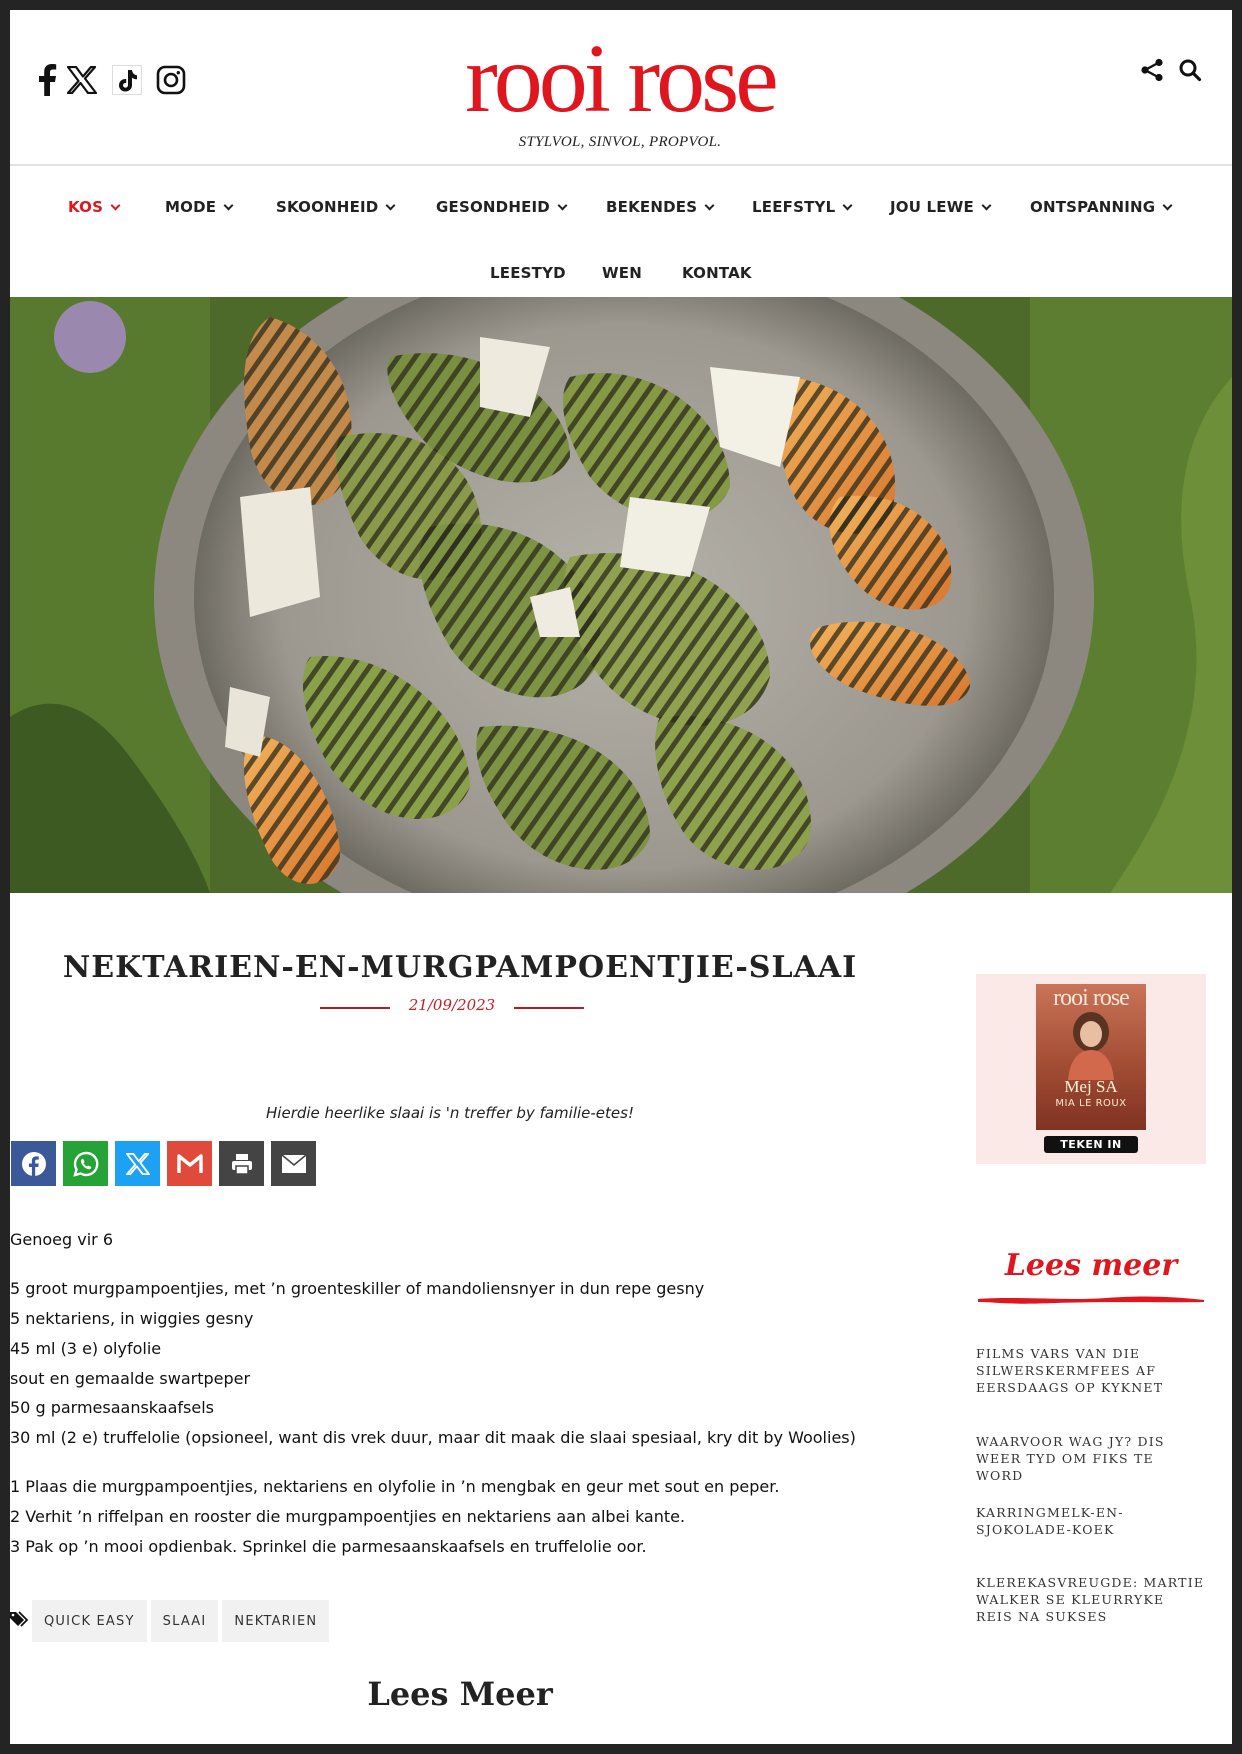  Describe the element at coordinates (1091, 1265) in the screenshot. I see `sidebar-heading: Lees meer` at that location.